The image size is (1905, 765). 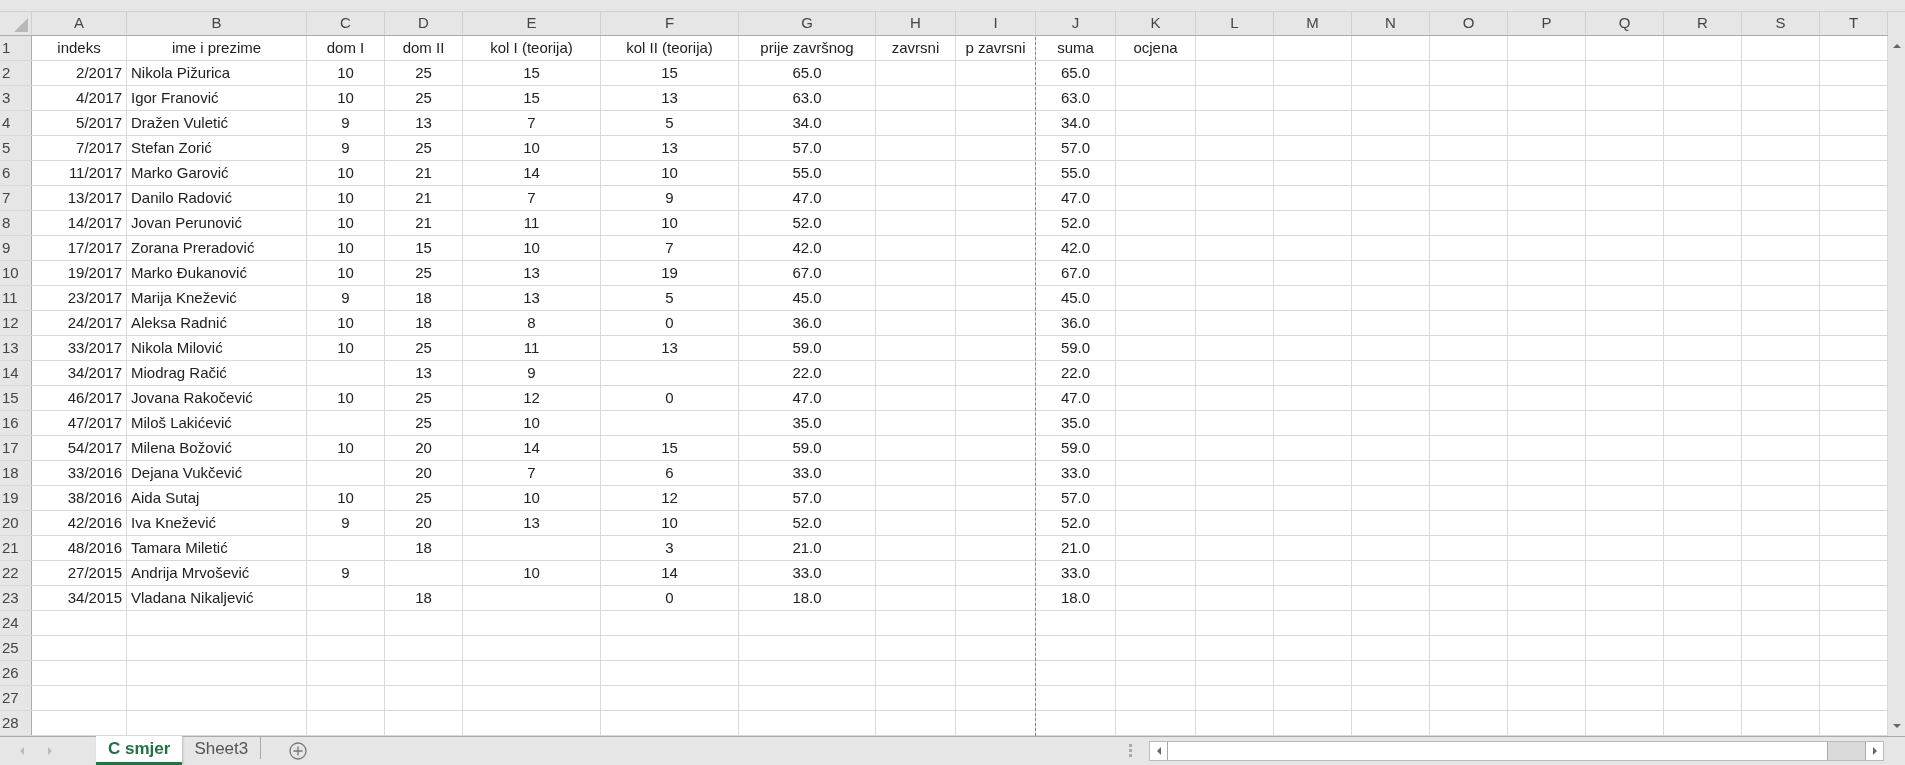 What do you see at coordinates (179, 372) in the screenshot?
I see `table-cell-text: Miodrag Račić` at bounding box center [179, 372].